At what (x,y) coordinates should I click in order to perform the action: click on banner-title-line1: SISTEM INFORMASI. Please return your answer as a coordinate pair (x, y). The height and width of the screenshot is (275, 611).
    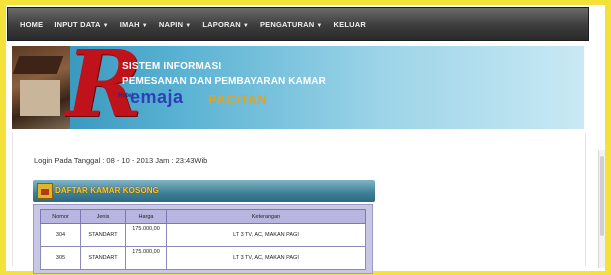
    Looking at the image, I should click on (172, 66).